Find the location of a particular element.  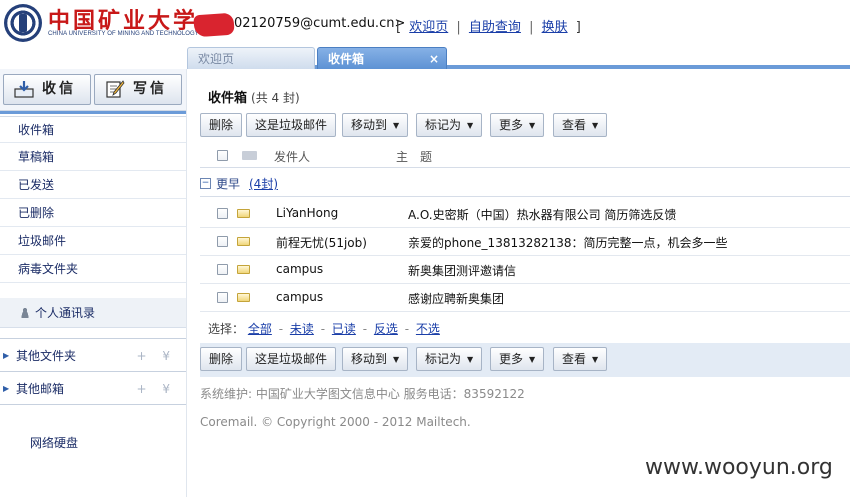

sidebar-item-other-mailboxes: ▶ 其他邮箱 + ¥ is located at coordinates (93, 389).